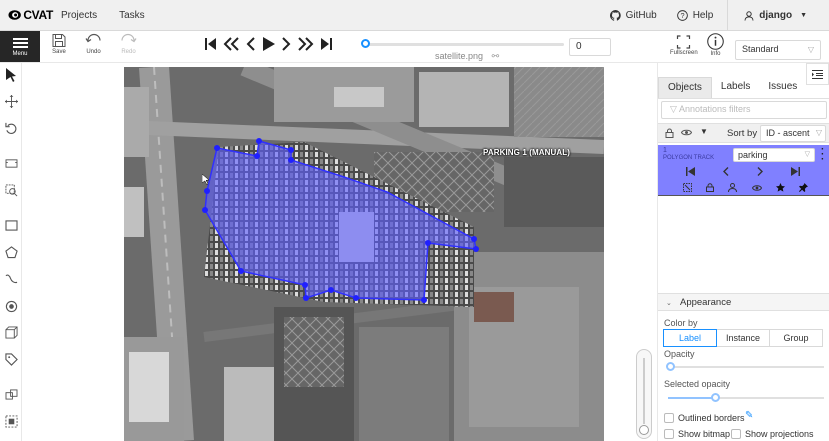 The width and height of the screenshot is (829, 441). Describe the element at coordinates (305, 45) in the screenshot. I see `step-forward-icon` at that location.